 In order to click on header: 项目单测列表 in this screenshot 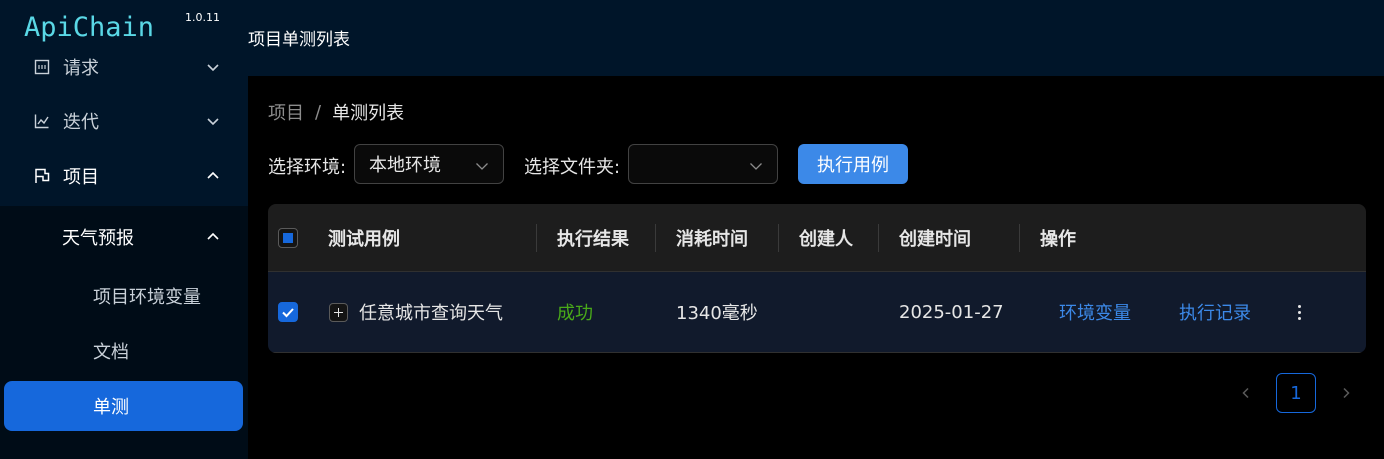, I will do `click(816, 38)`.